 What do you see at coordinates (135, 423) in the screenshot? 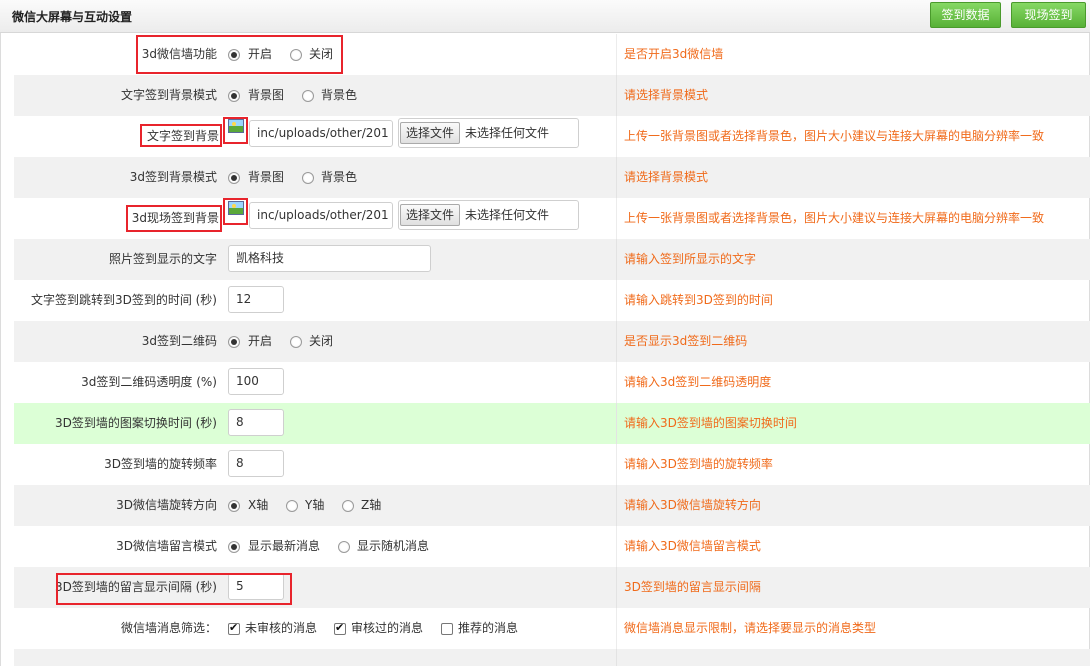
I see `row-label: 3D签到墙的图案切换时间 (秒)` at bounding box center [135, 423].